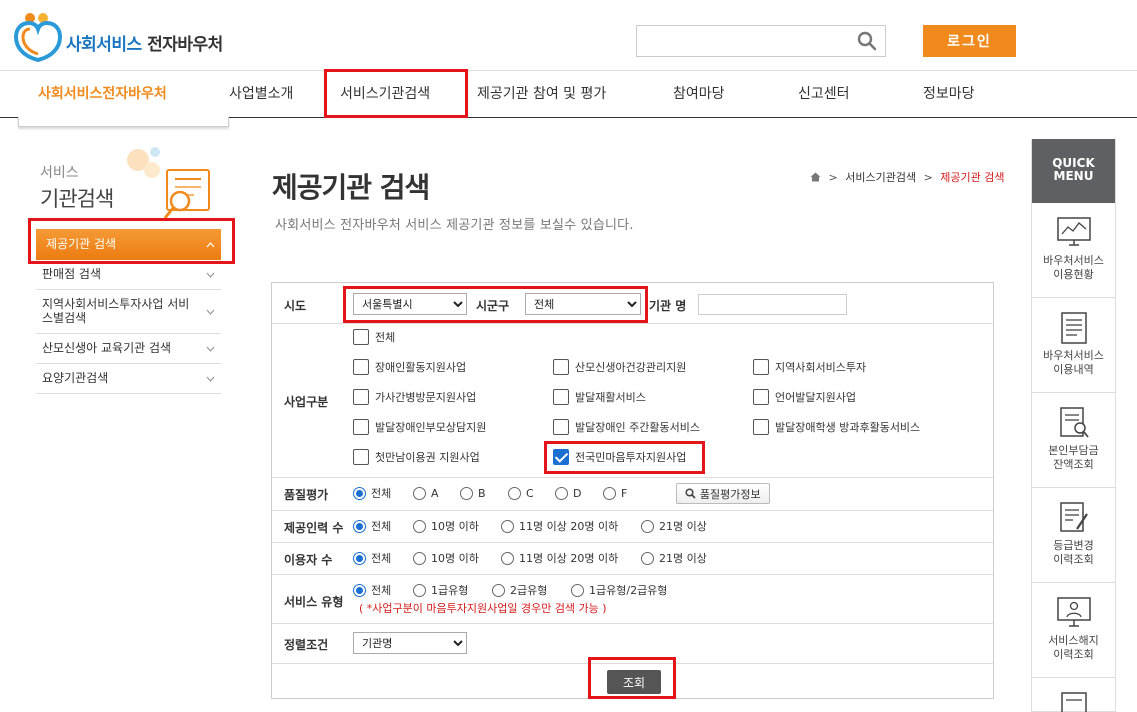  I want to click on nav-item-business-intro: 사업별소개, so click(261, 94).